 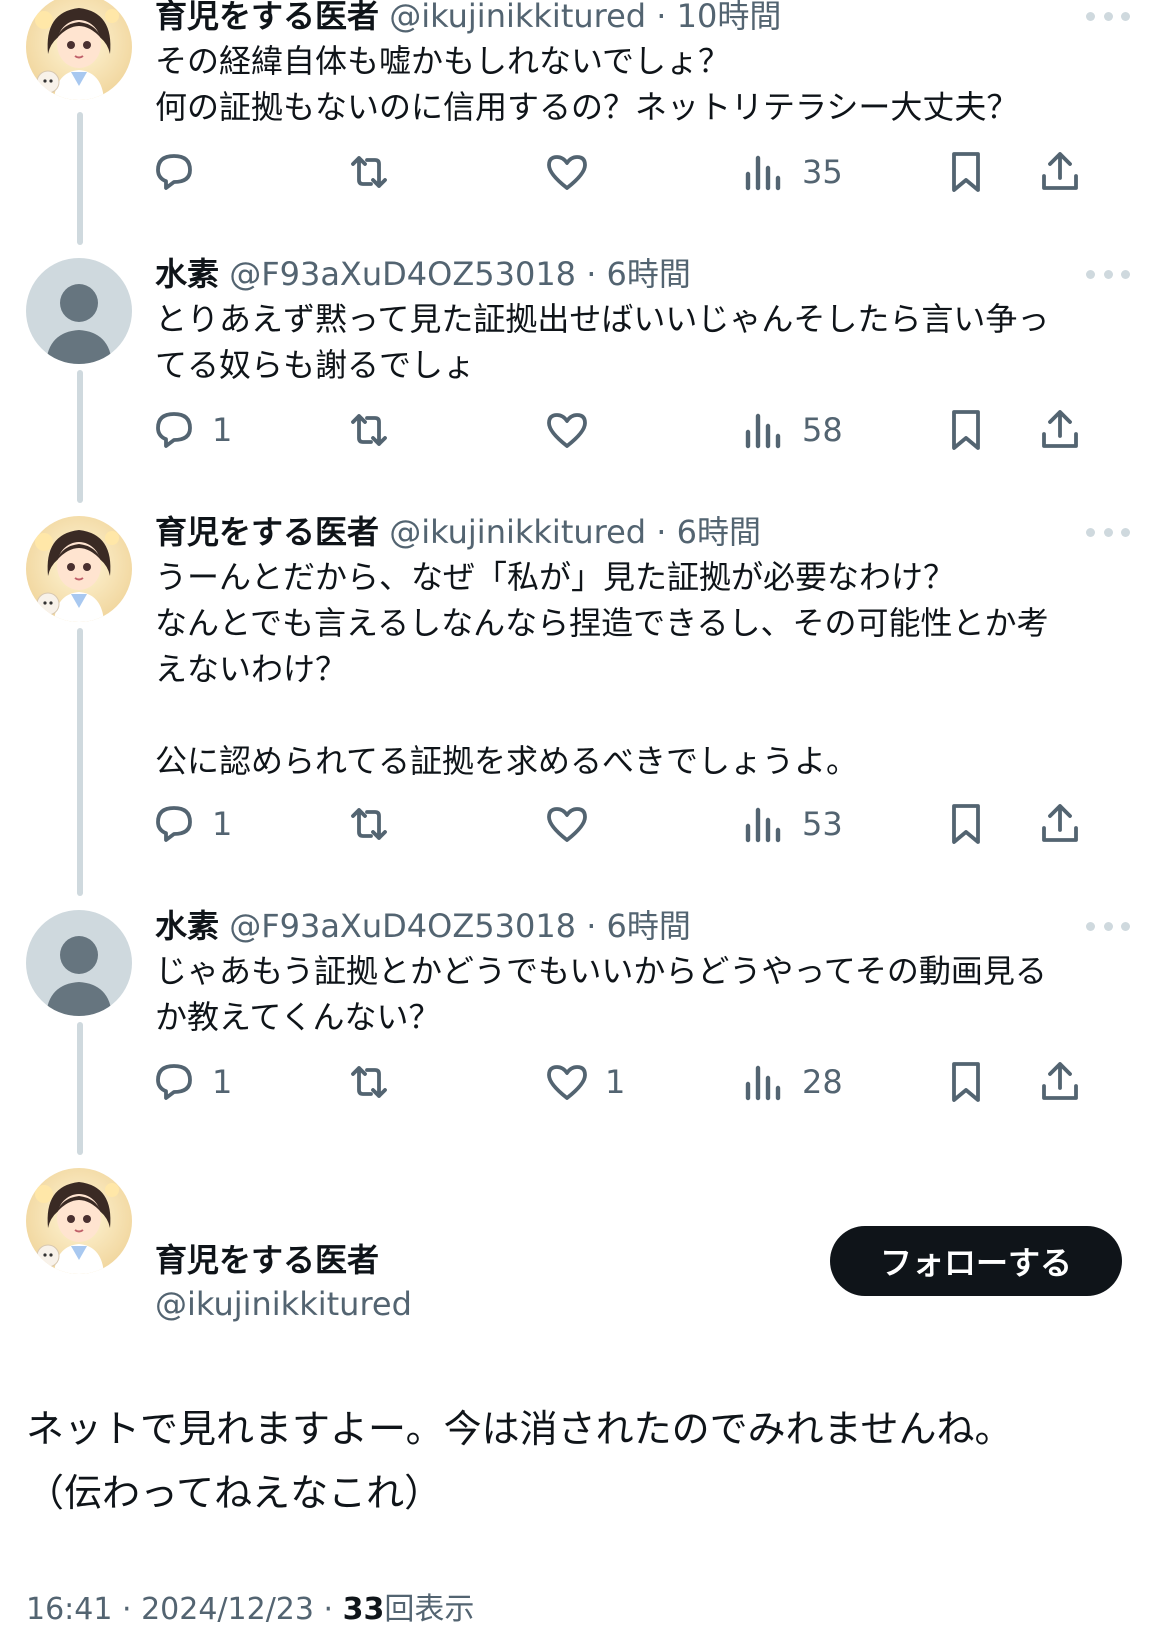 I want to click on main-post-line: （伝わってねえなこれ）, so click(x=234, y=1493).